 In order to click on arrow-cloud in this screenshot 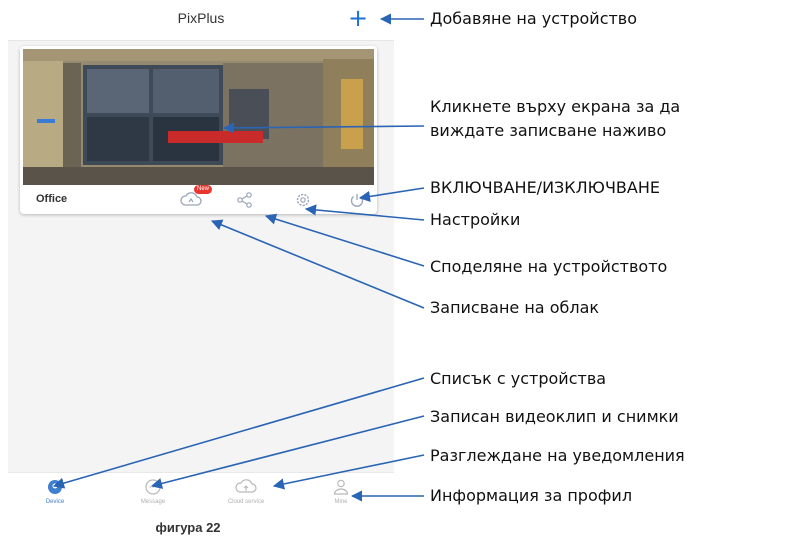, I will do `click(317, 264)`.